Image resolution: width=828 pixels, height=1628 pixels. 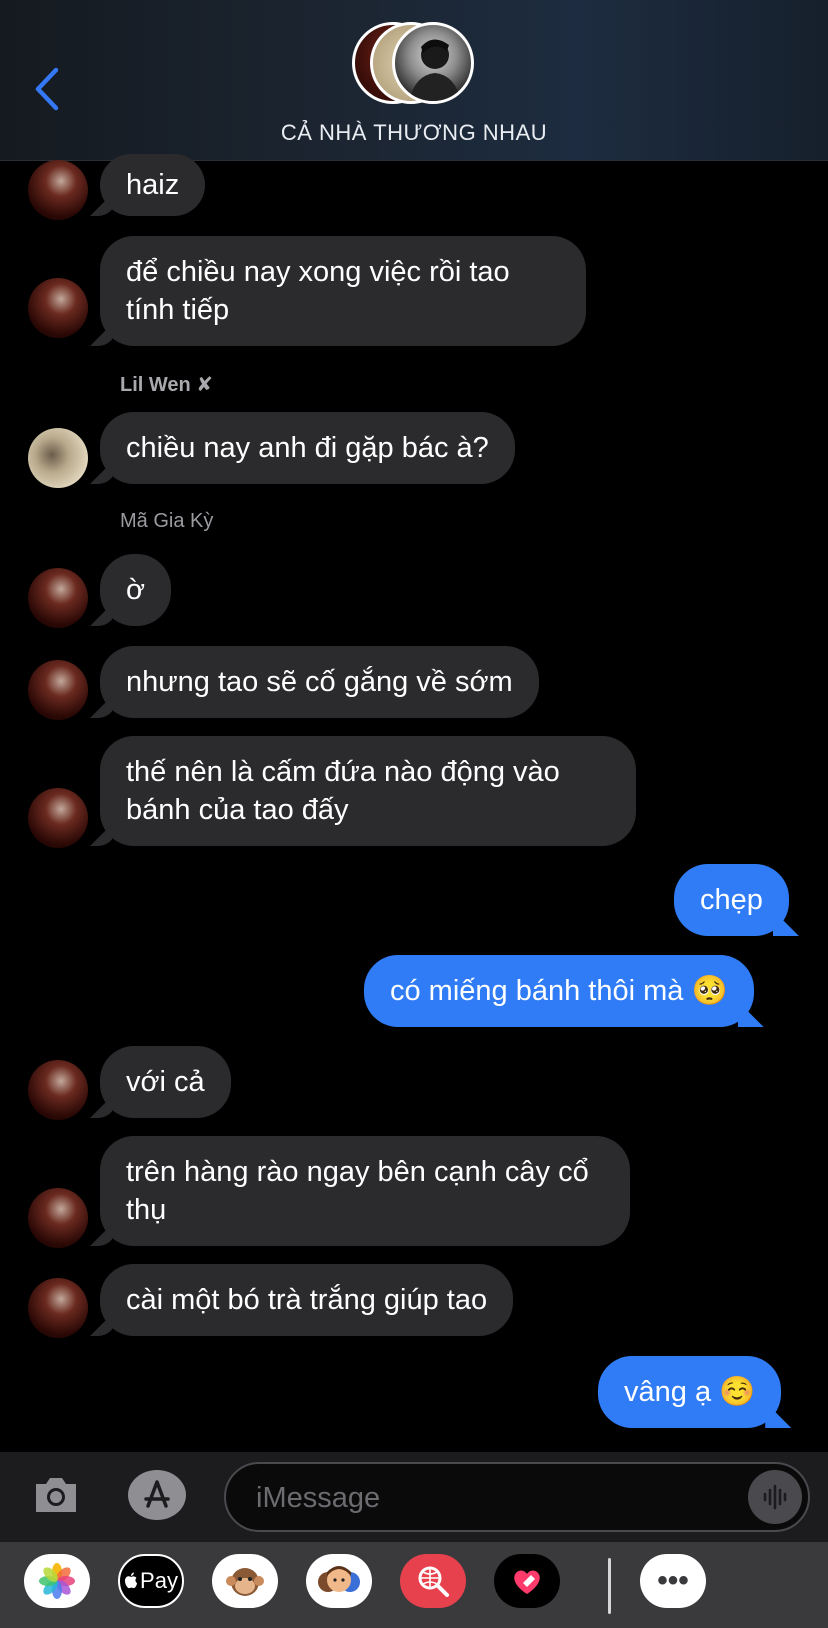 I want to click on more-icon: •••, so click(x=673, y=1580).